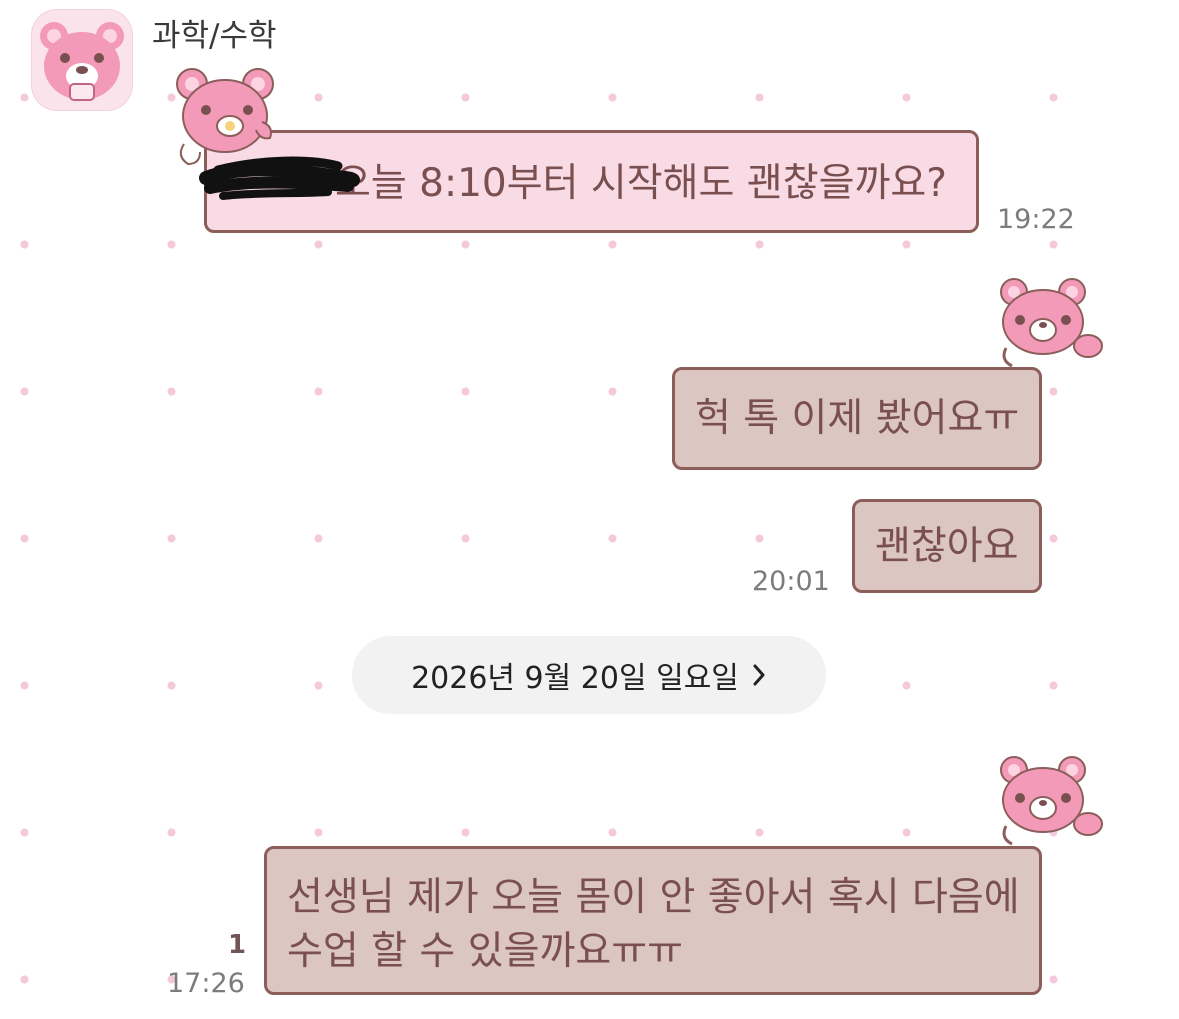 The width and height of the screenshot is (1179, 1019). I want to click on outgoing-message-bubble: 선생님 제가 오늘 몸이 안 좋아서 혹시 다음에 수업 할 수 있을까요ㅠㅠ, so click(653, 920).